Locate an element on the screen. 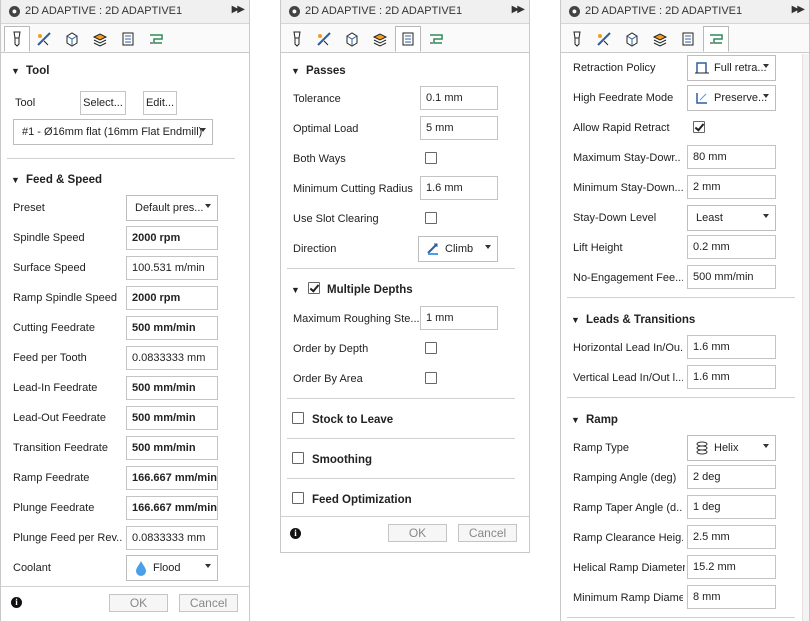  ramp-type-dropdown: Helix is located at coordinates (731, 448).